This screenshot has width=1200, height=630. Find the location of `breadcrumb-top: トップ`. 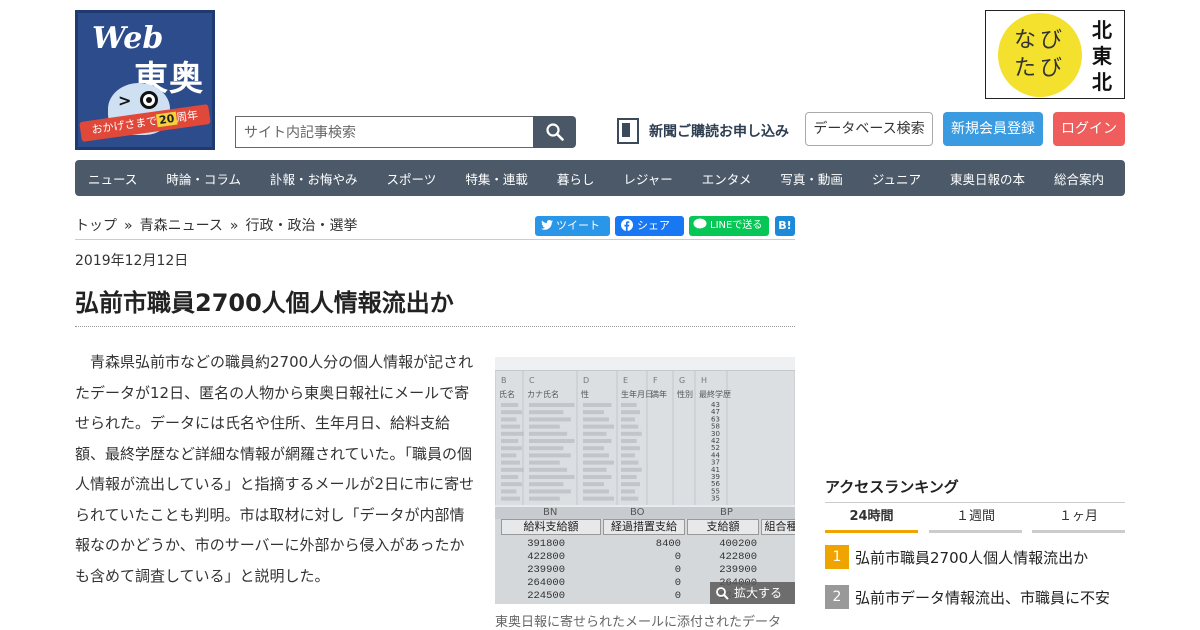

breadcrumb-top: トップ is located at coordinates (96, 226).